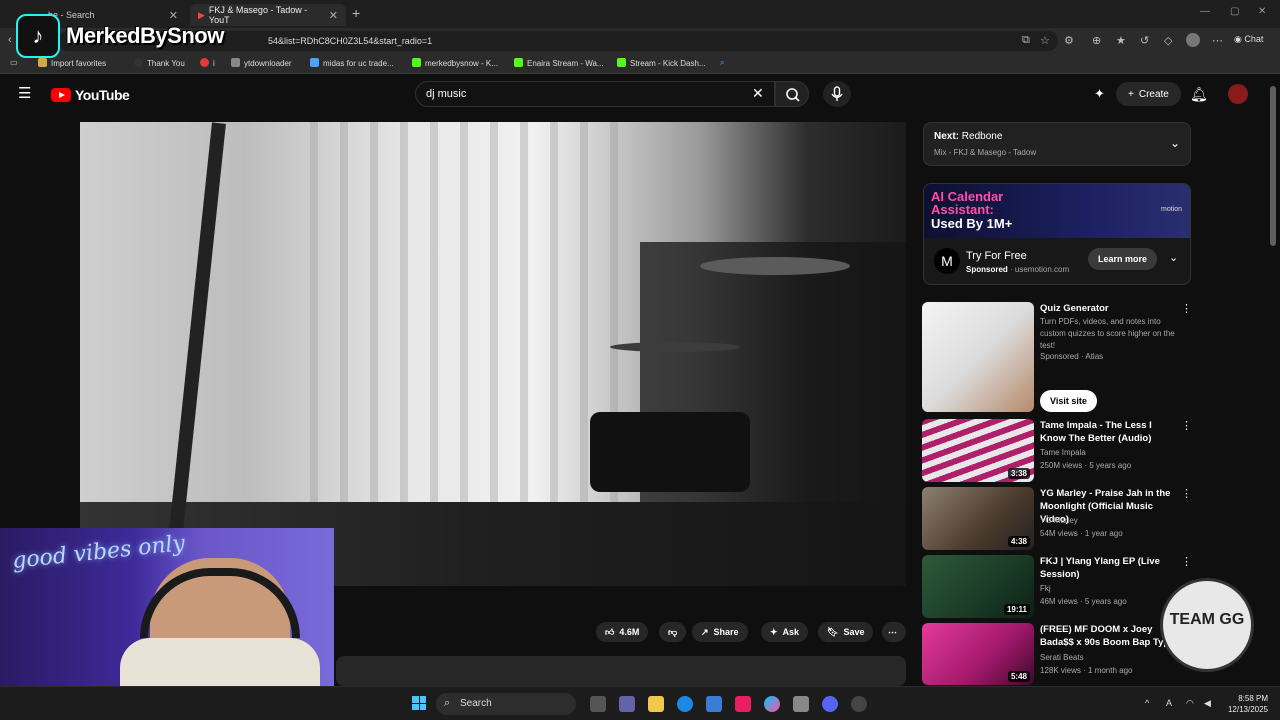  Describe the element at coordinates (673, 632) in the screenshot. I see `dislike-button: 👎︎` at that location.